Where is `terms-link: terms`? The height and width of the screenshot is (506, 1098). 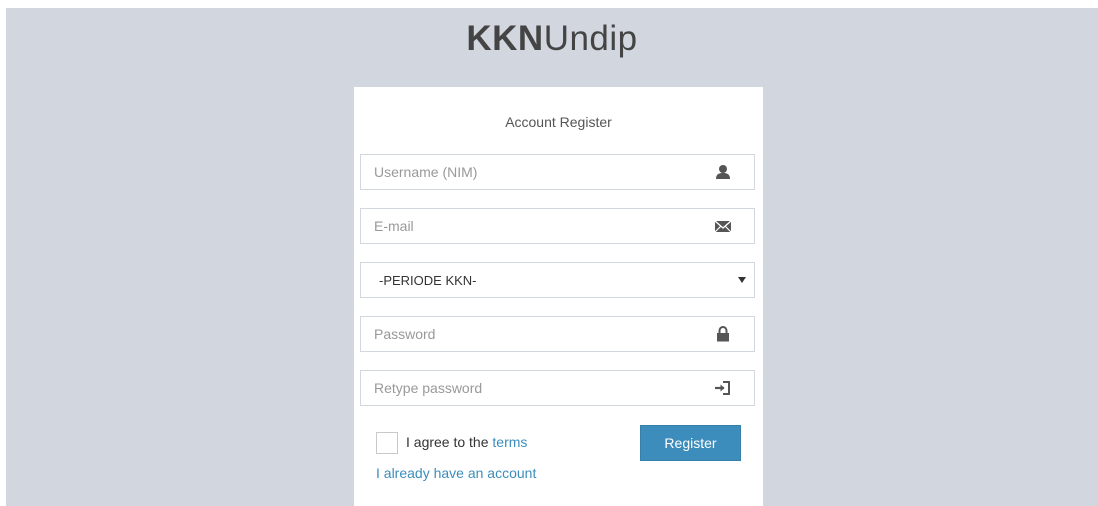 terms-link: terms is located at coordinates (509, 442).